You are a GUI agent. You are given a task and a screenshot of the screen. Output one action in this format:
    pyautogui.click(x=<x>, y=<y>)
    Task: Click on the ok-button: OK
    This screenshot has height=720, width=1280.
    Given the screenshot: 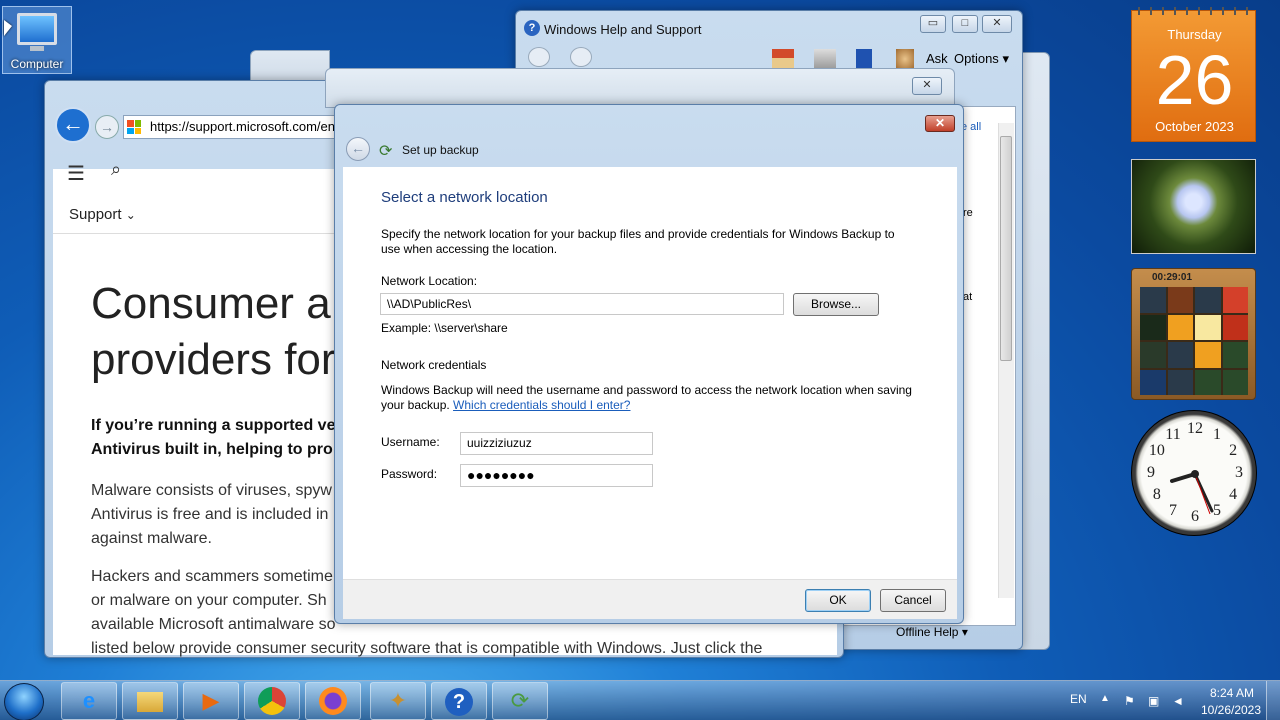 What is the action you would take?
    pyautogui.click(x=838, y=600)
    